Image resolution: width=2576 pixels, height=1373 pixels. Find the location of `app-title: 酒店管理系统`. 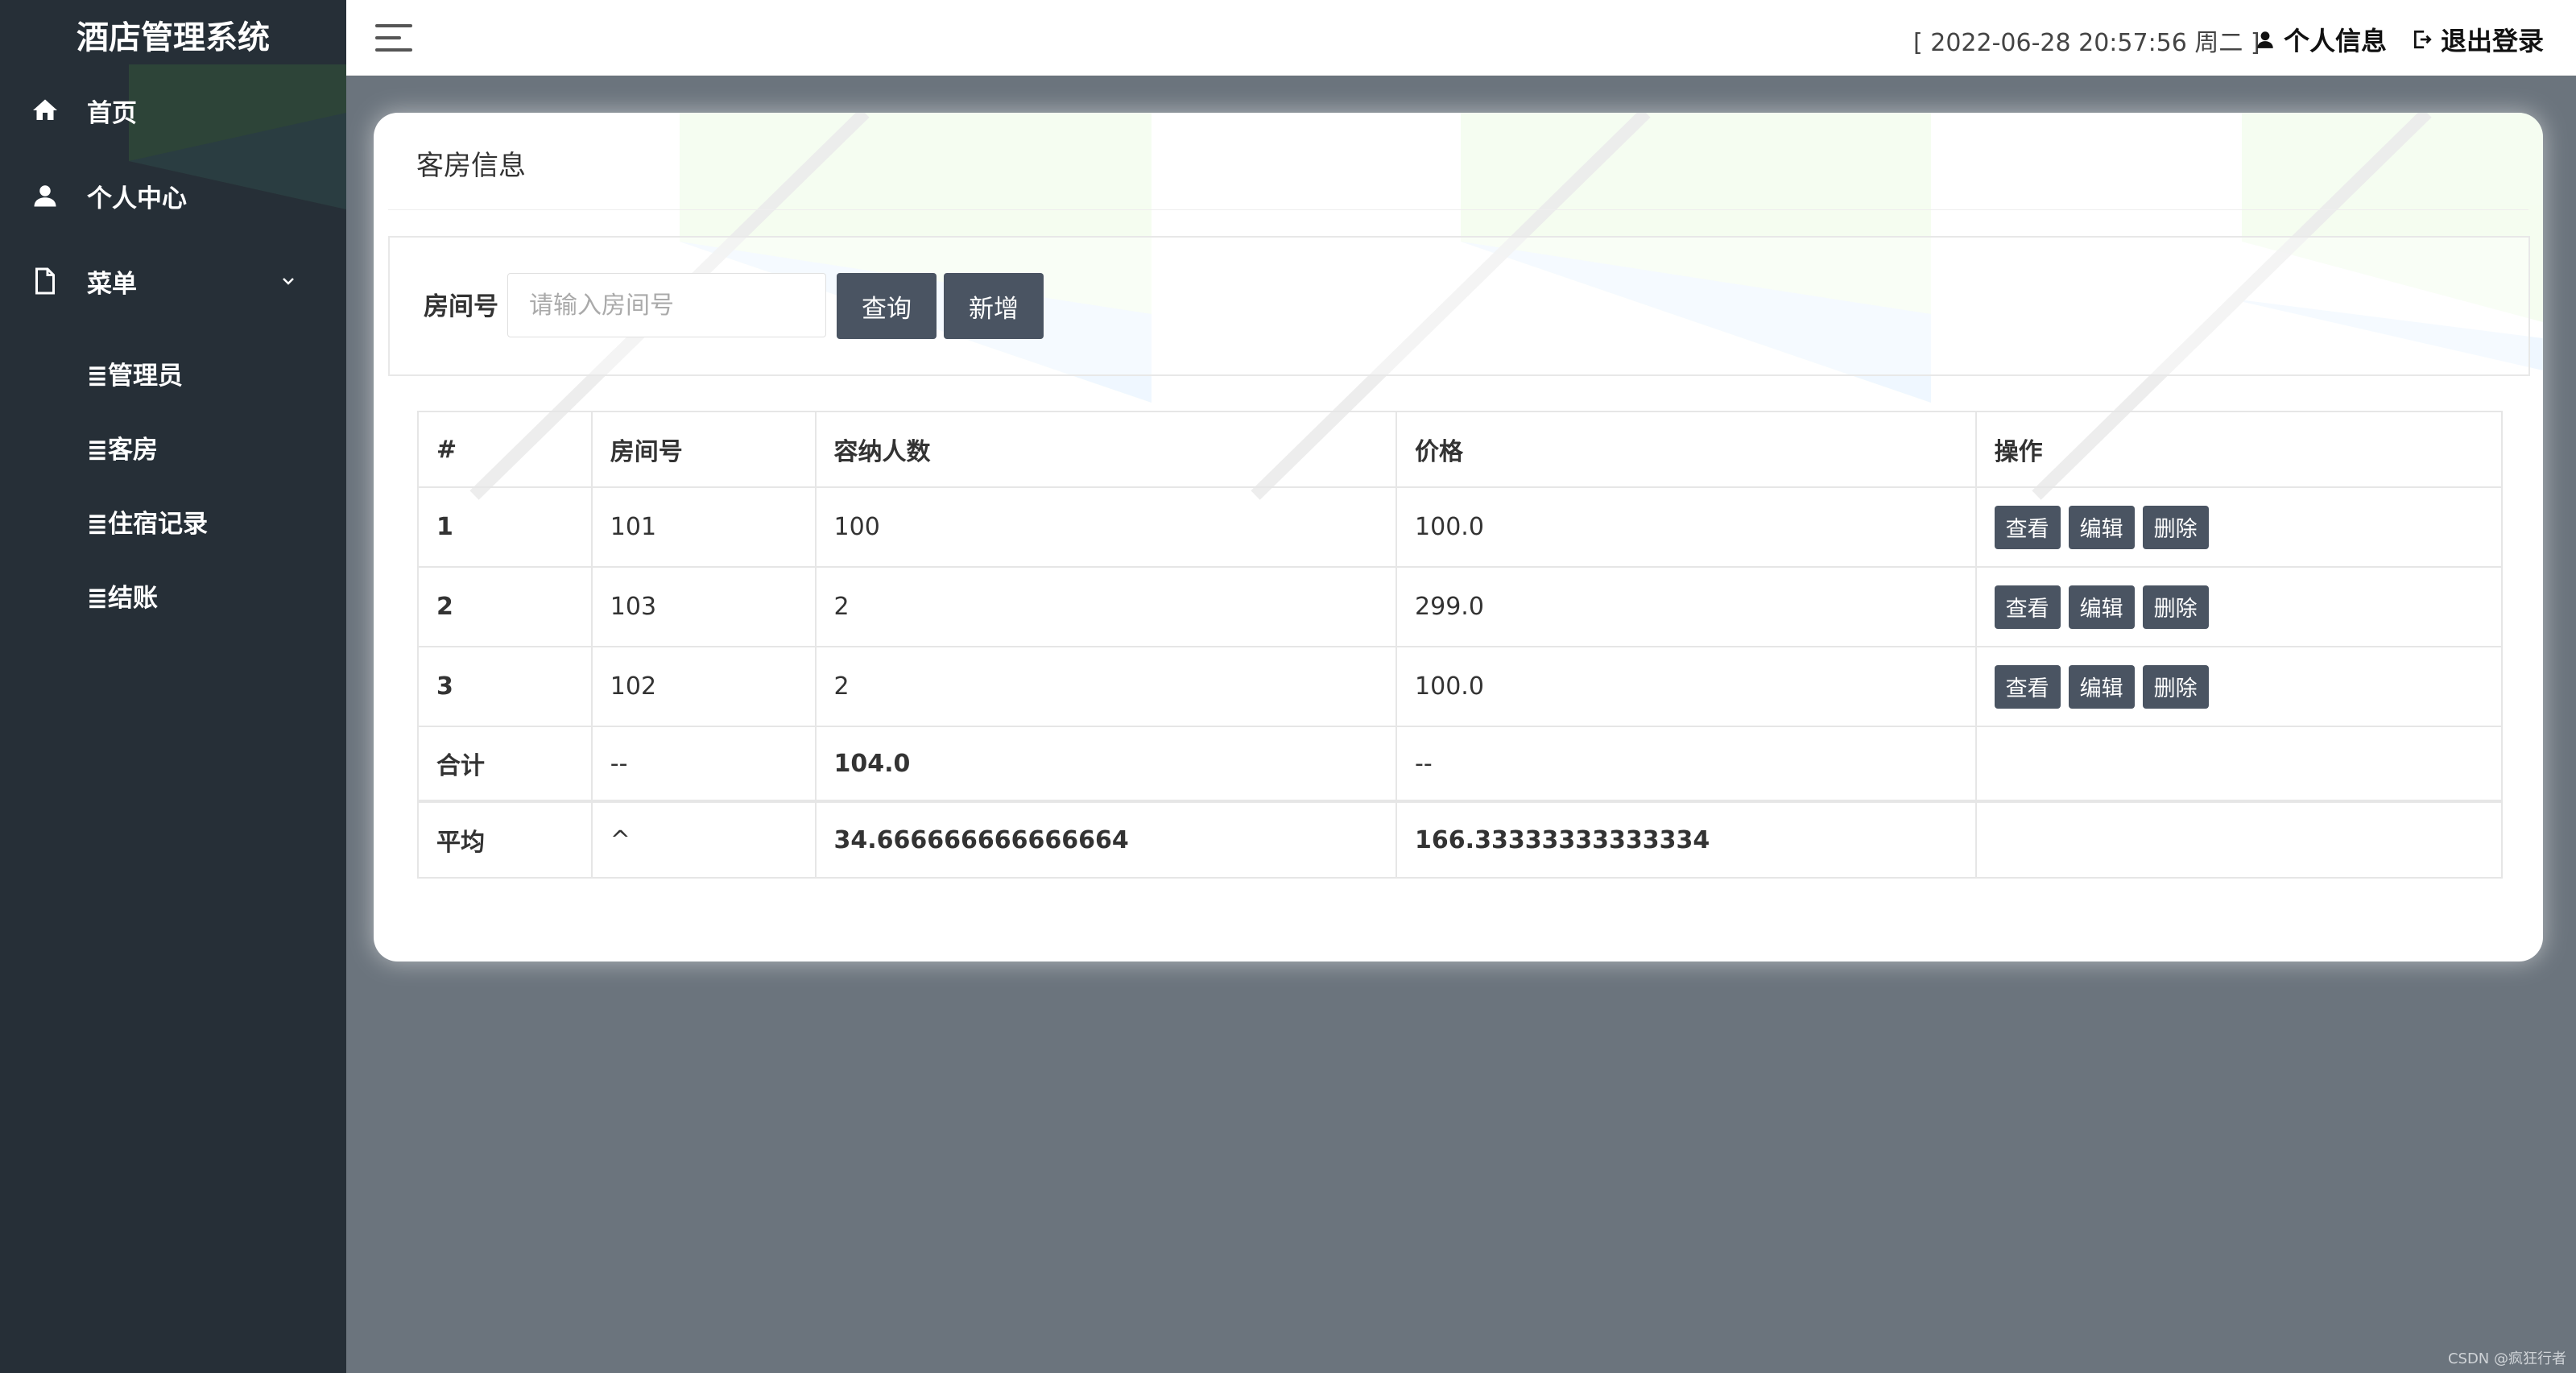

app-title: 酒店管理系统 is located at coordinates (173, 37).